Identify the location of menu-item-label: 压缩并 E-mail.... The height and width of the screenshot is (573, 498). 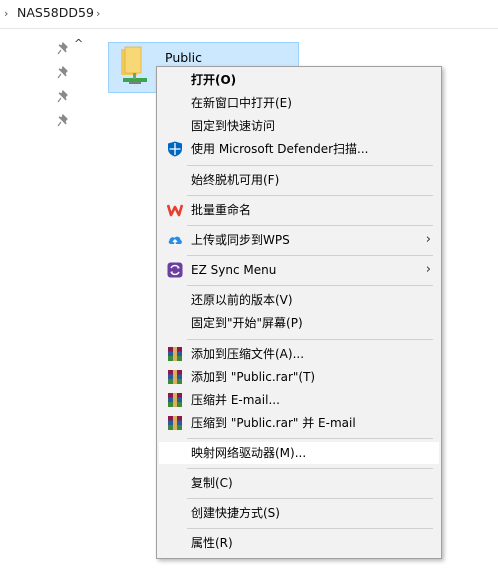
(235, 400).